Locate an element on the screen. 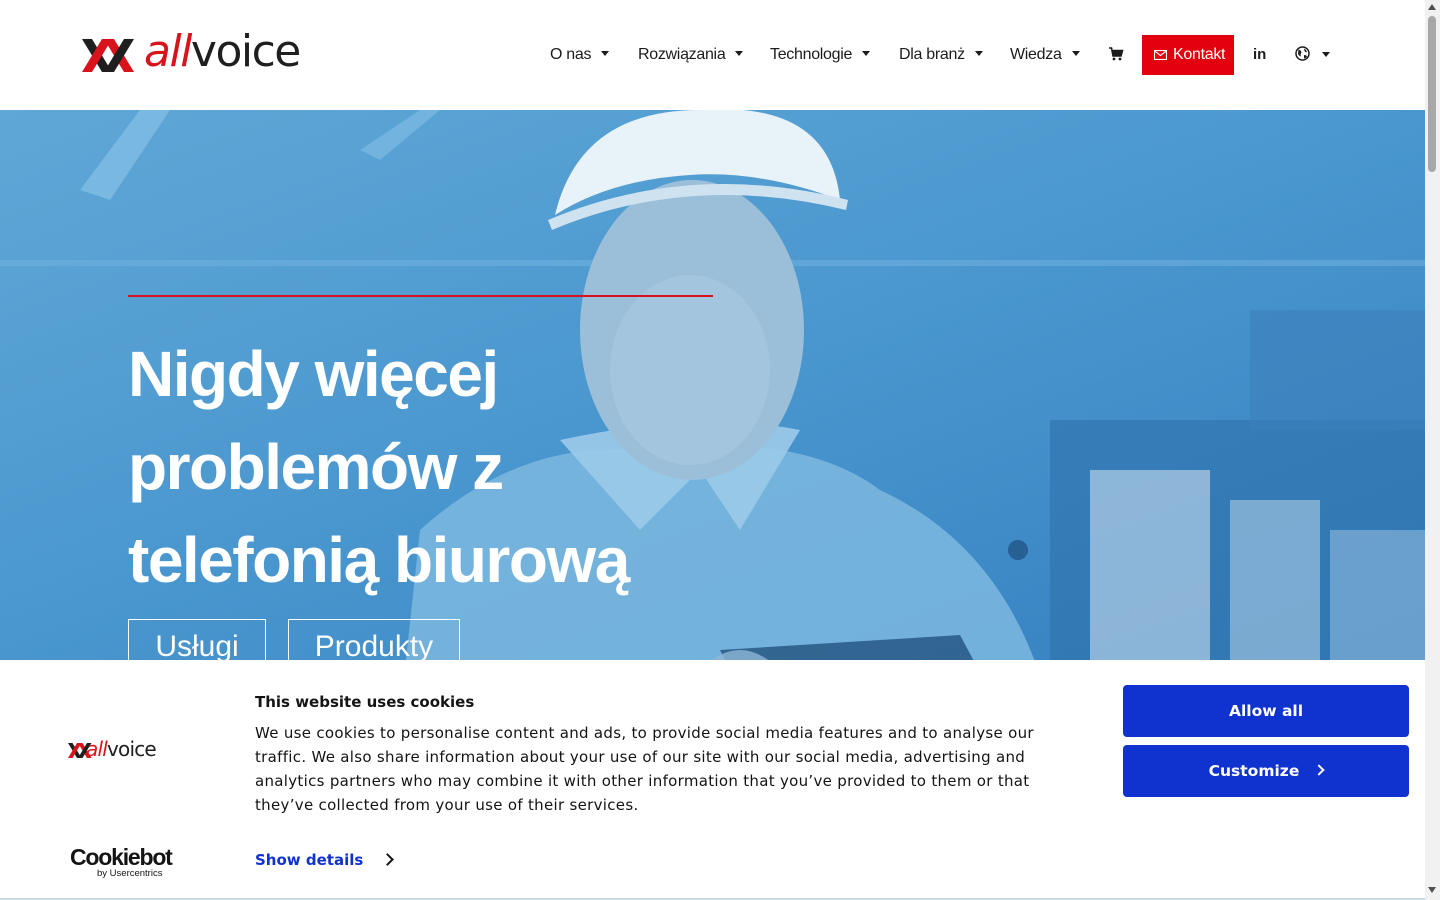  allow-all-button: Allow all is located at coordinates (1266, 711).